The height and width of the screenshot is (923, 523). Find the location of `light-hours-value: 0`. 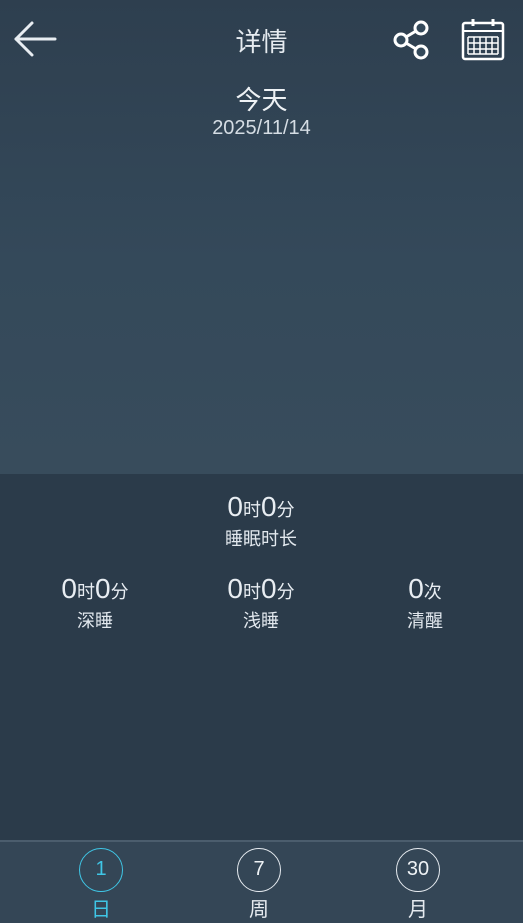

light-hours-value: 0 is located at coordinates (235, 588).